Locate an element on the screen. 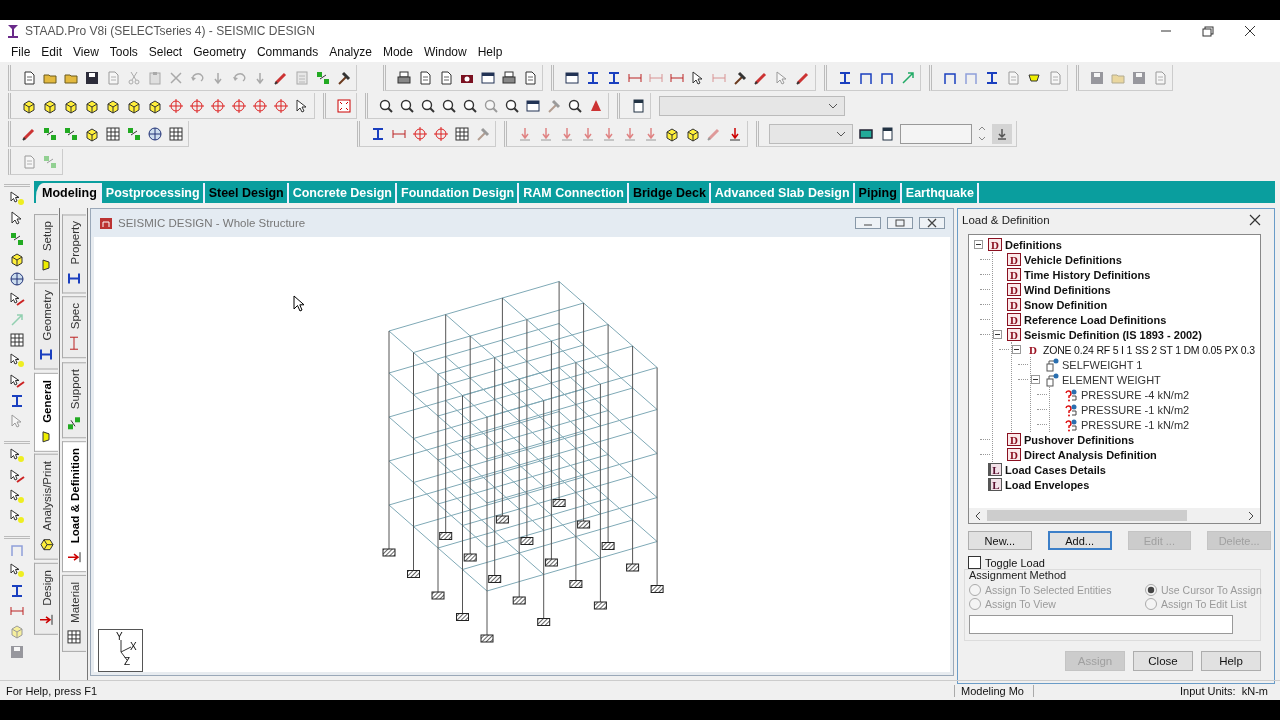 The width and height of the screenshot is (1280, 720). tree-item: Definitions is located at coordinates (1033, 244).